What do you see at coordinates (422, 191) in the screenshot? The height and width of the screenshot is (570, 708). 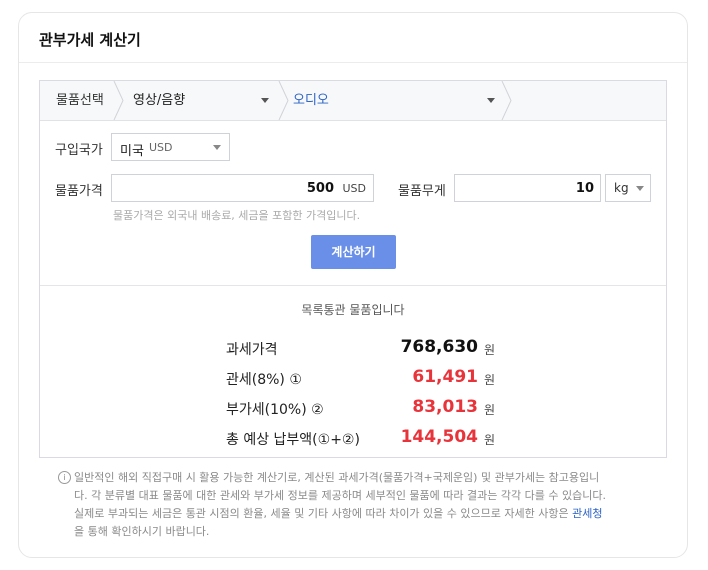 I see `weight-label: 물품무게` at bounding box center [422, 191].